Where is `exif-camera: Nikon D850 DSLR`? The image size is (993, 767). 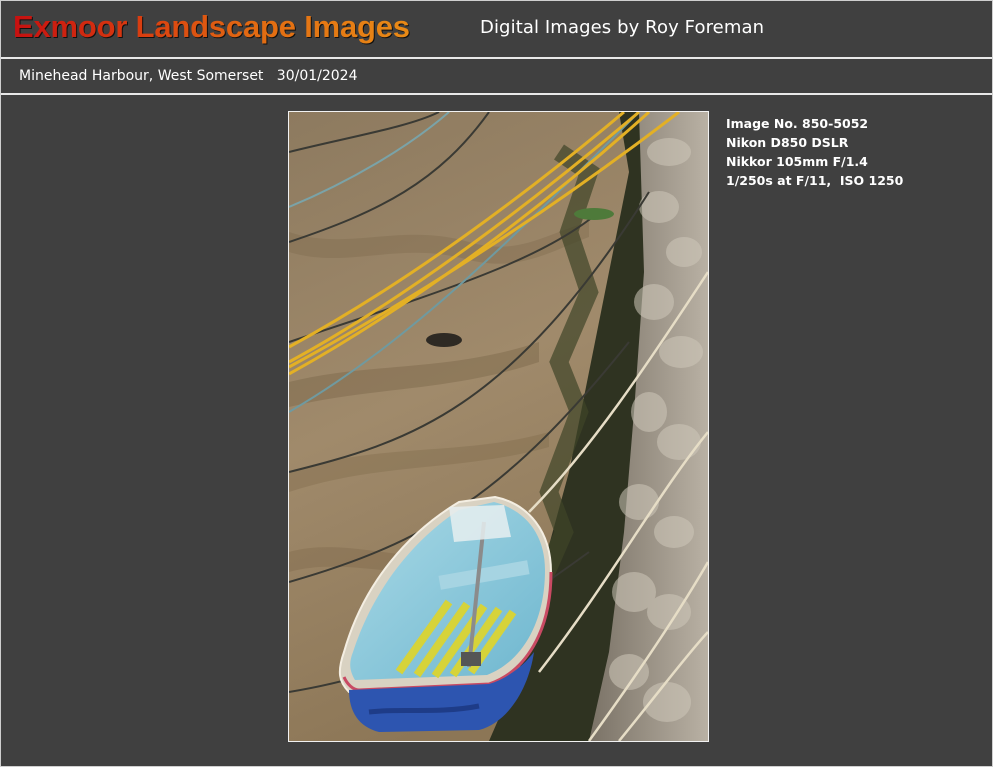
exif-camera: Nikon D850 DSLR is located at coordinates (787, 142).